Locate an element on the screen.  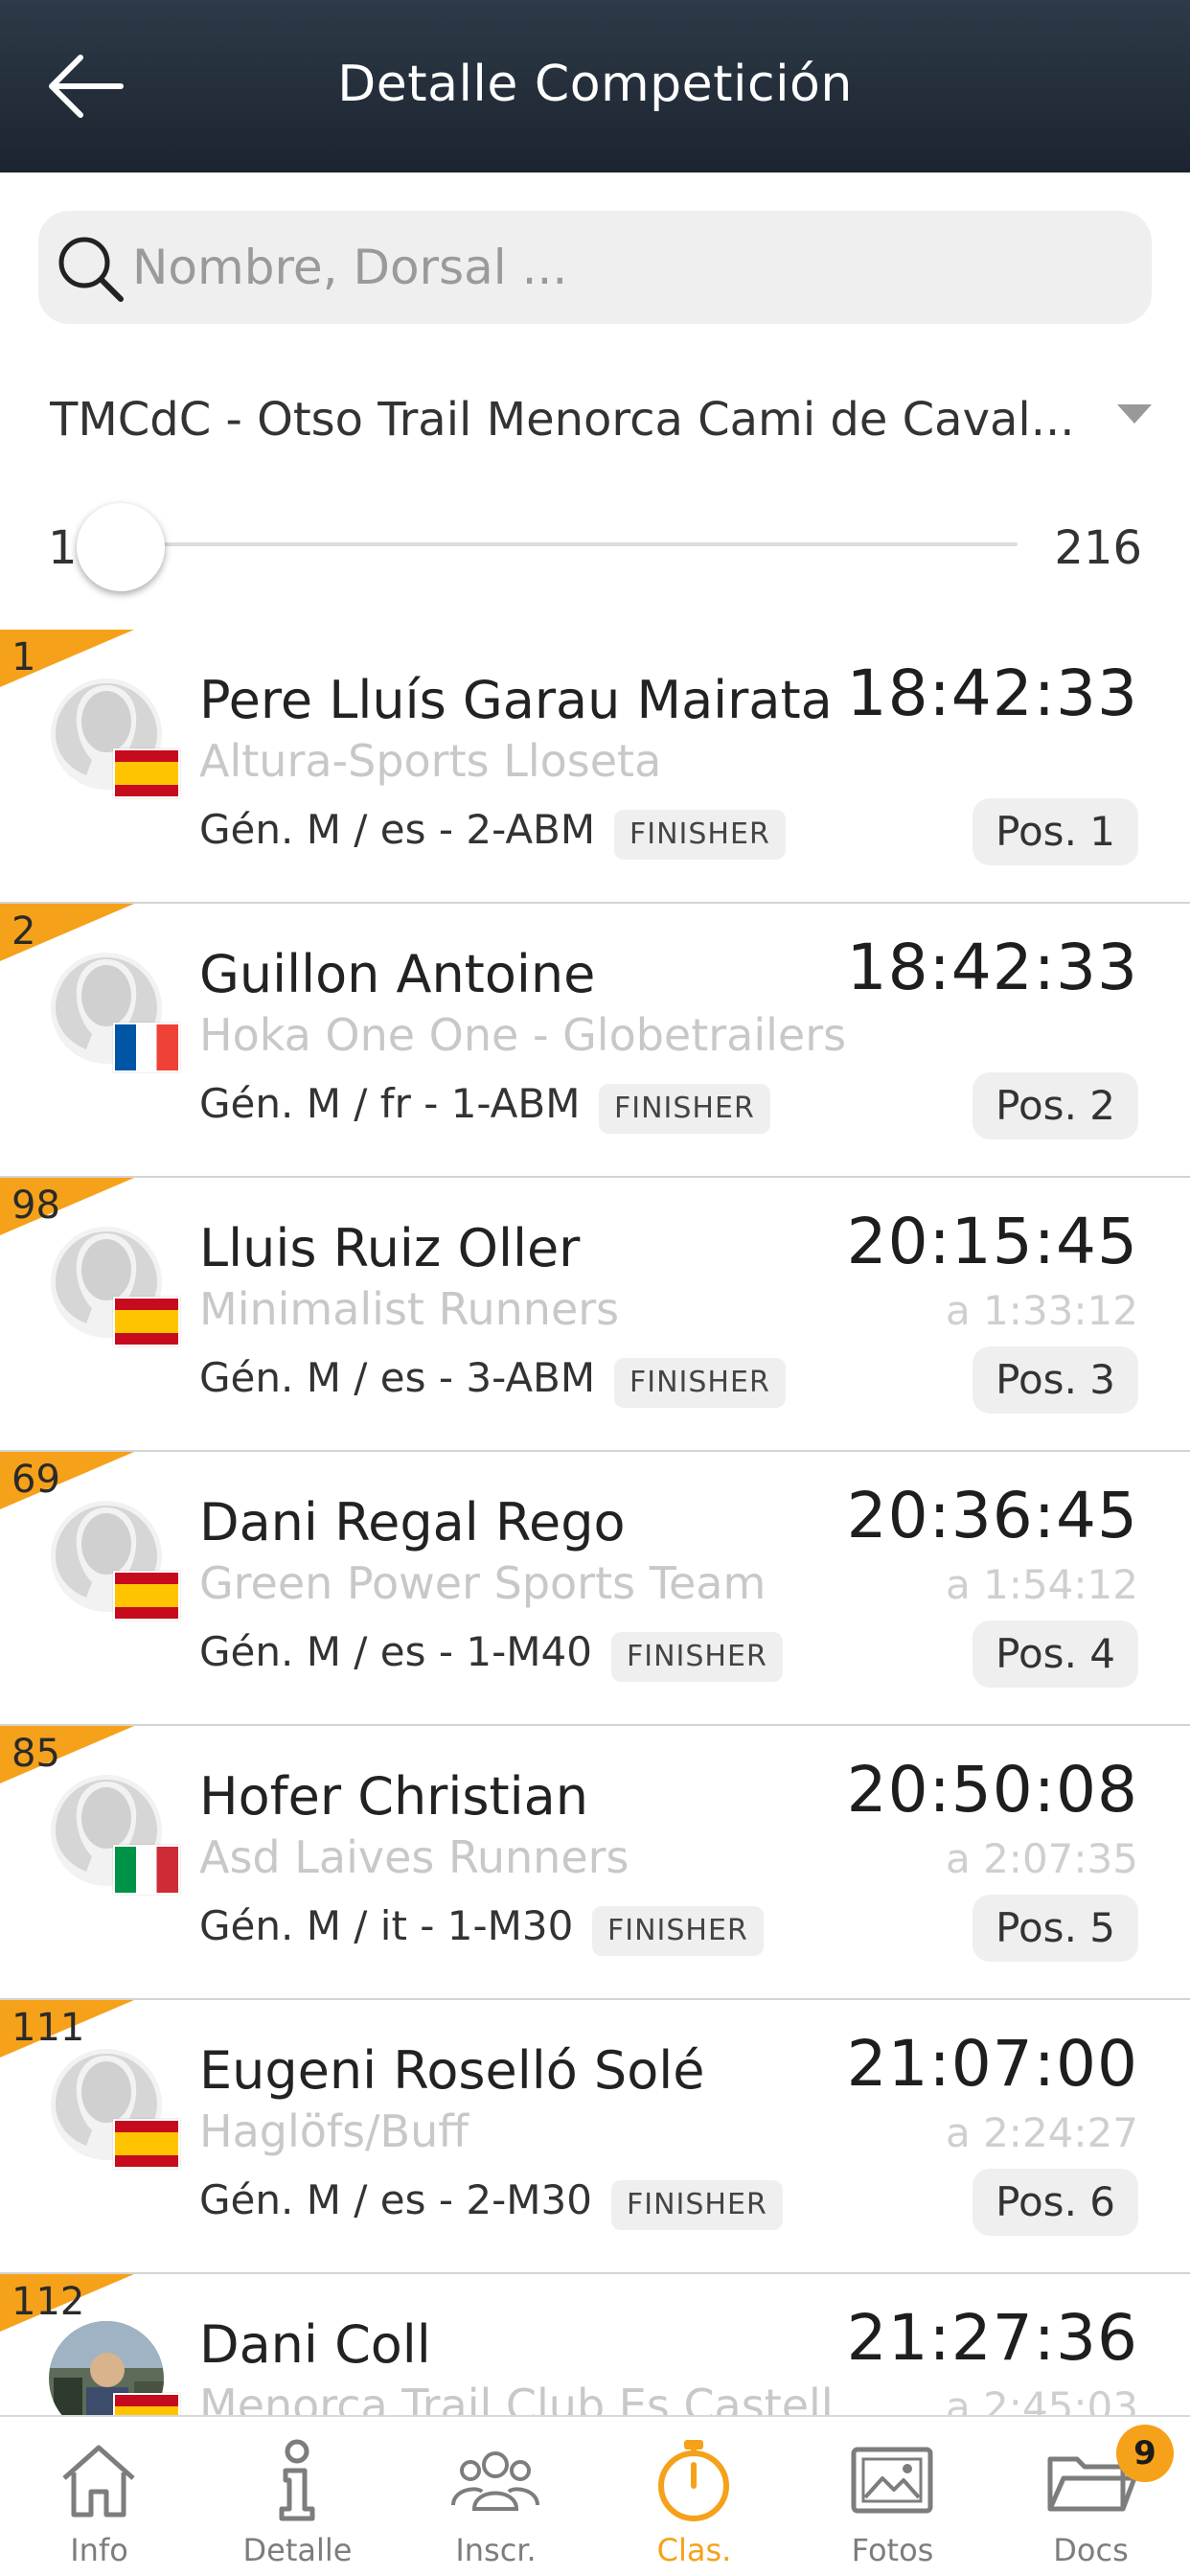
athlete-name: Dani Regal Rego is located at coordinates (413, 1522).